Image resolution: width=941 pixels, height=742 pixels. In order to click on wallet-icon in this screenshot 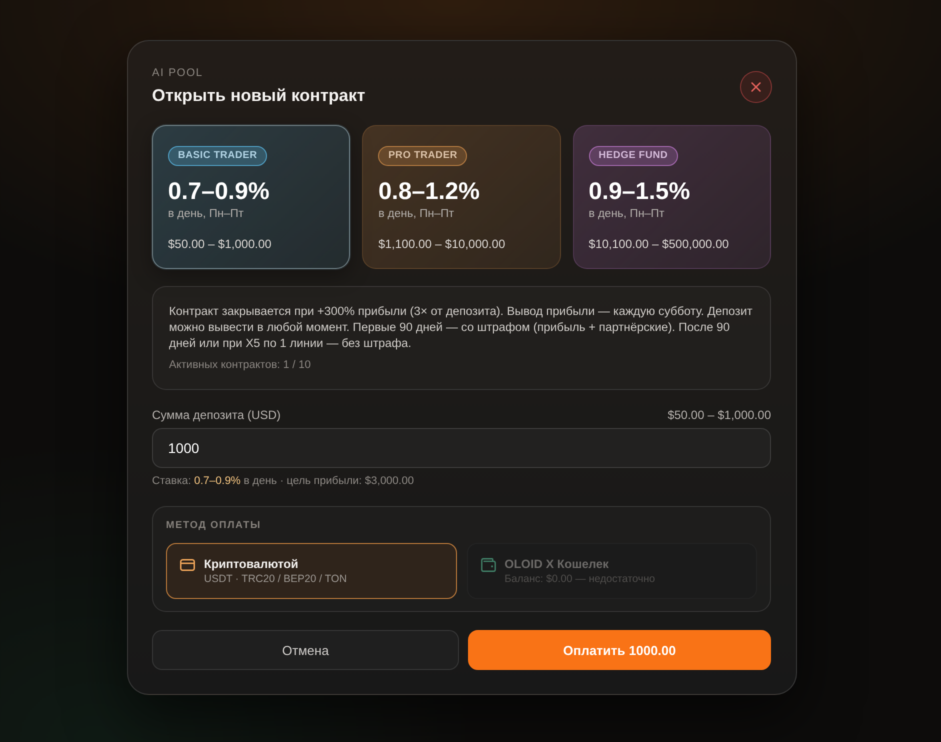, I will do `click(488, 565)`.